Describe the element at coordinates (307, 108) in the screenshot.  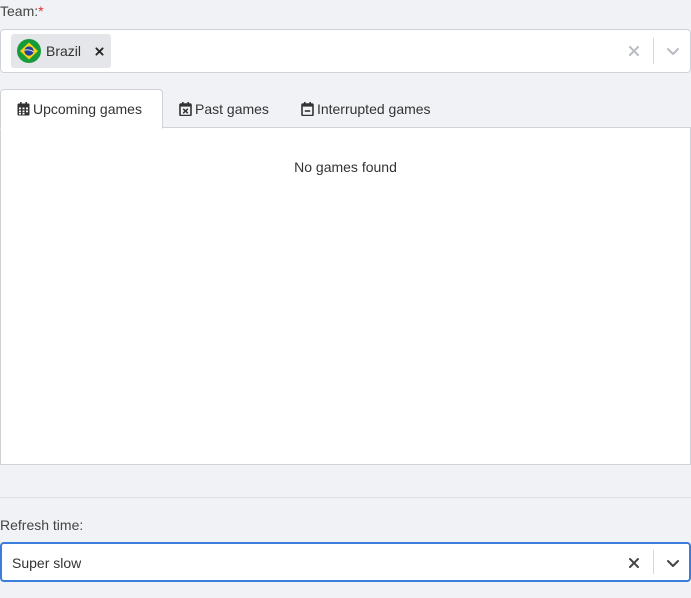
I see `calendar-minus-icon` at that location.